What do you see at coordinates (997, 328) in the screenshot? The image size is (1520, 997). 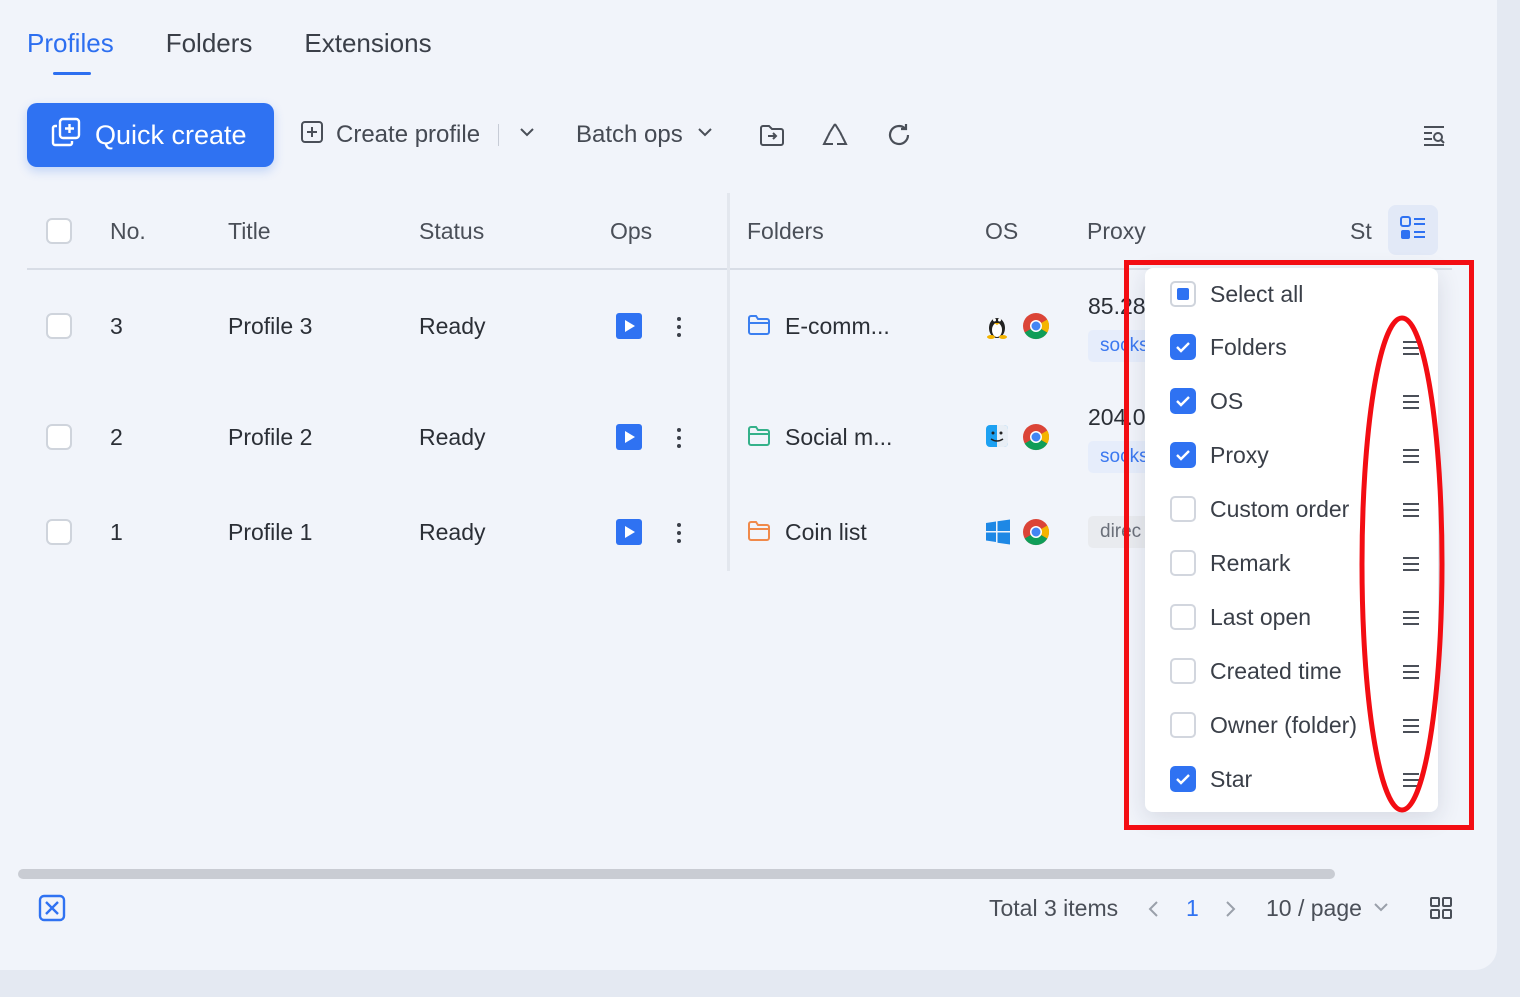 I see `linux-icon` at bounding box center [997, 328].